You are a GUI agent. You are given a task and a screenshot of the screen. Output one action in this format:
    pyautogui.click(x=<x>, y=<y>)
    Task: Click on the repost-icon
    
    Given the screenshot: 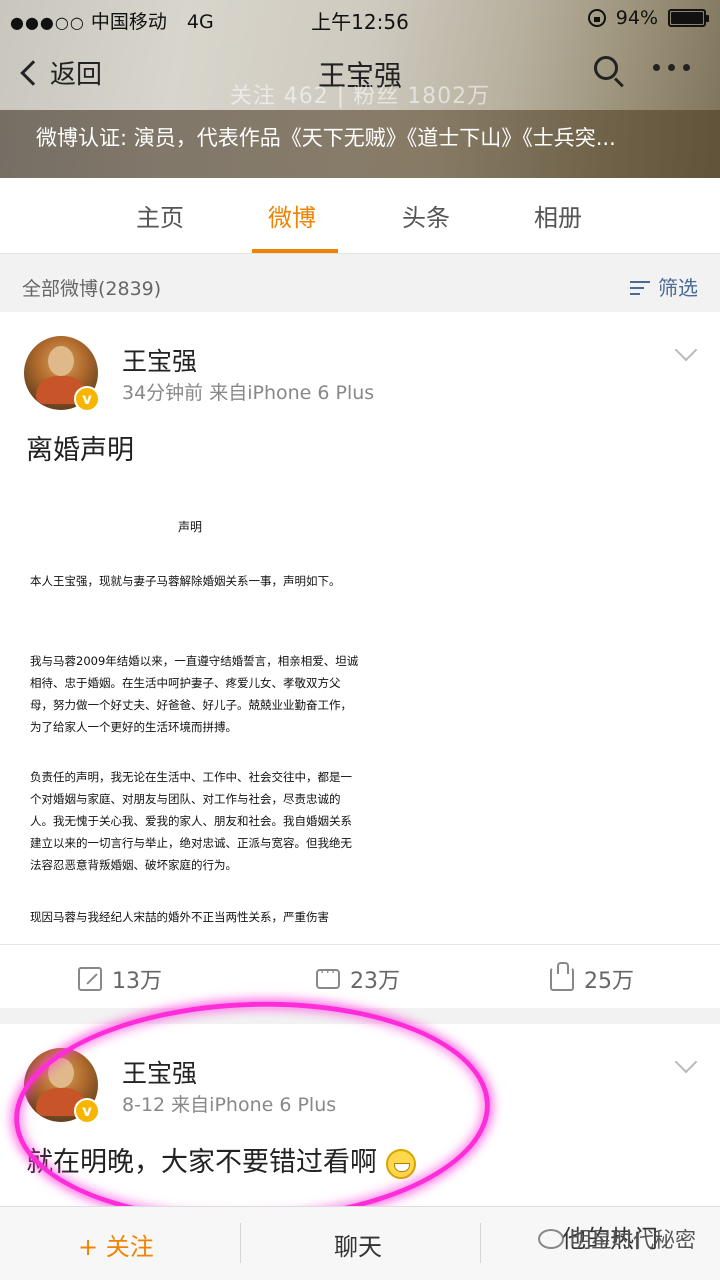 What is the action you would take?
    pyautogui.click(x=90, y=979)
    